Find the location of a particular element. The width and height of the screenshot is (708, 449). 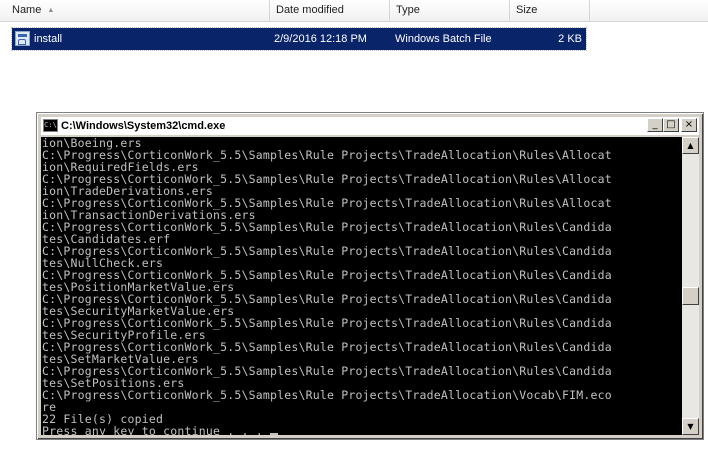

maximize-button: □ is located at coordinates (671, 125).